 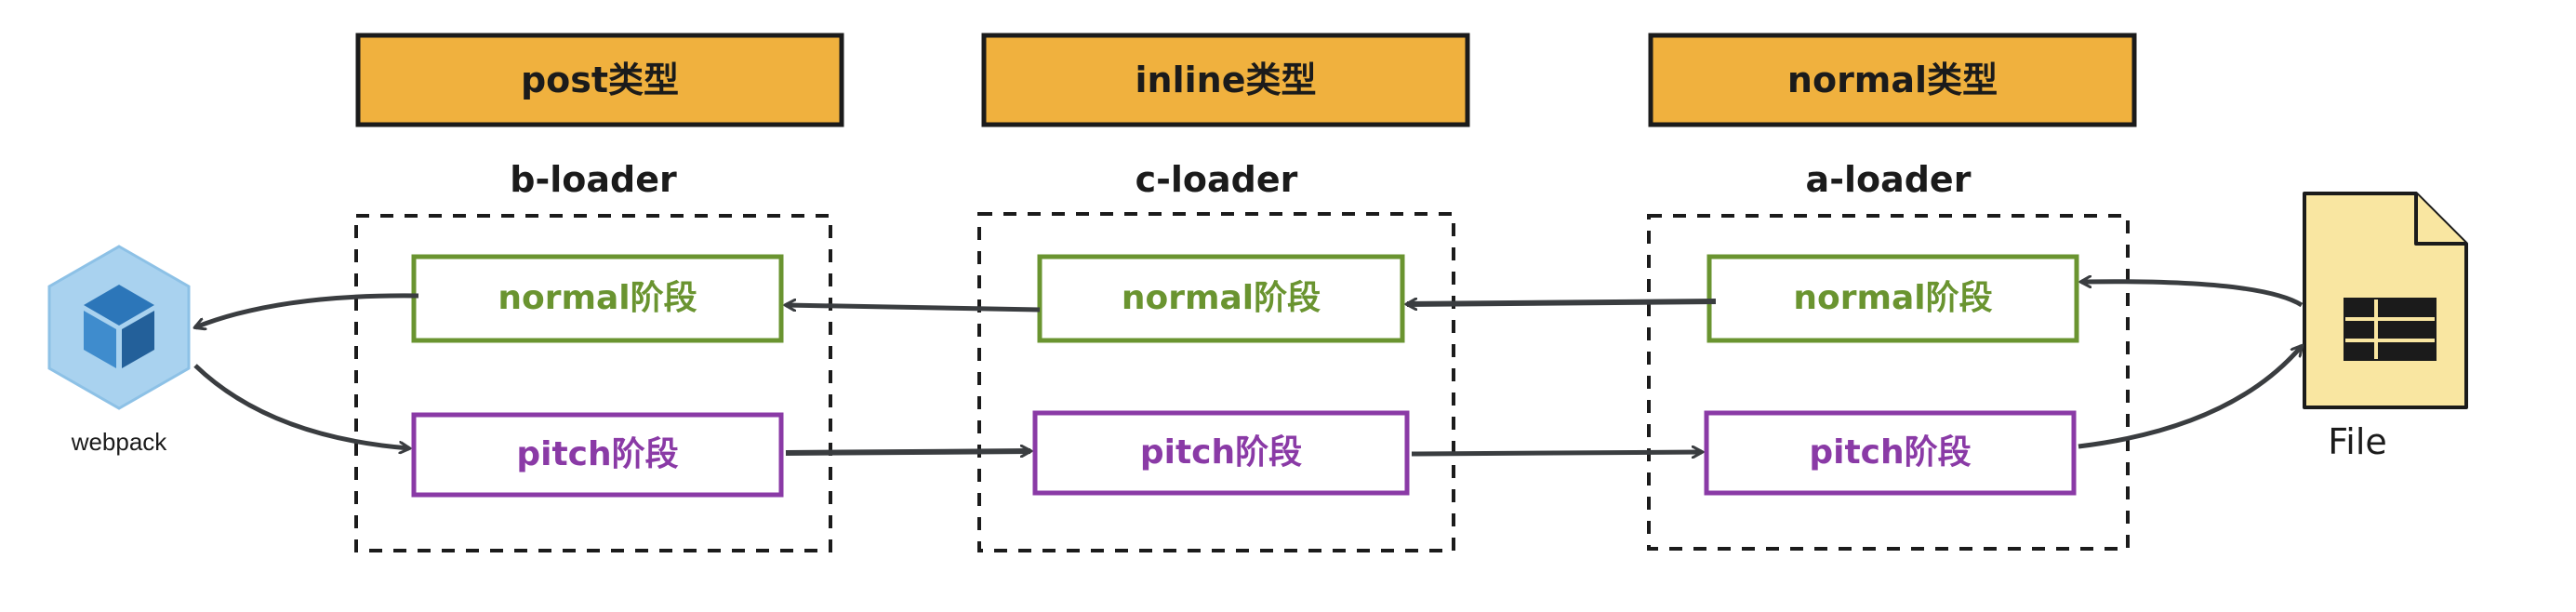 I want to click on webpack-label: webpack, so click(x=119, y=442).